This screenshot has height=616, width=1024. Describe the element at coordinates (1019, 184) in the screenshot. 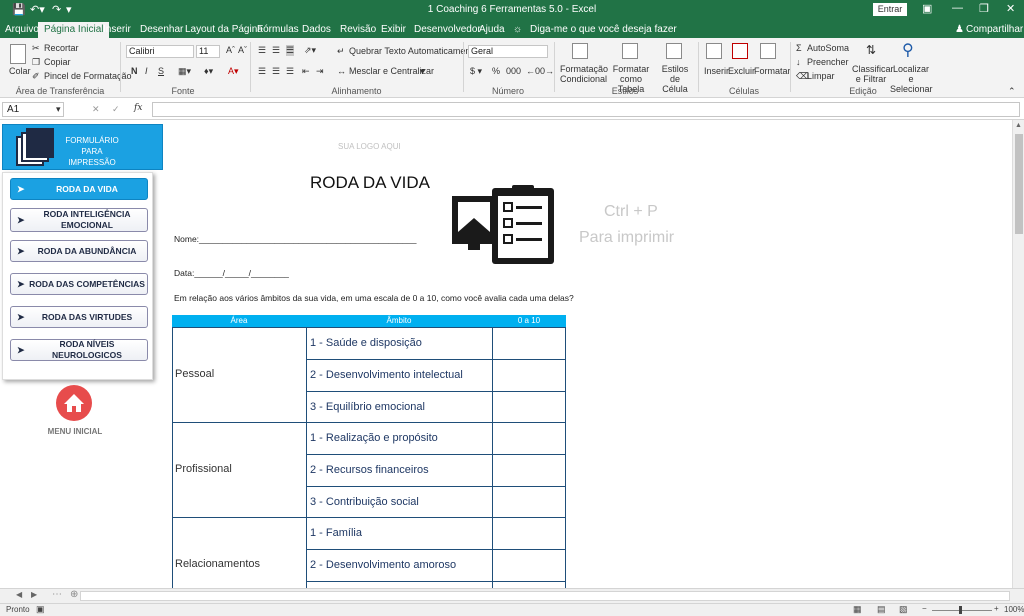

I see `vertical-scroll-thumb` at that location.